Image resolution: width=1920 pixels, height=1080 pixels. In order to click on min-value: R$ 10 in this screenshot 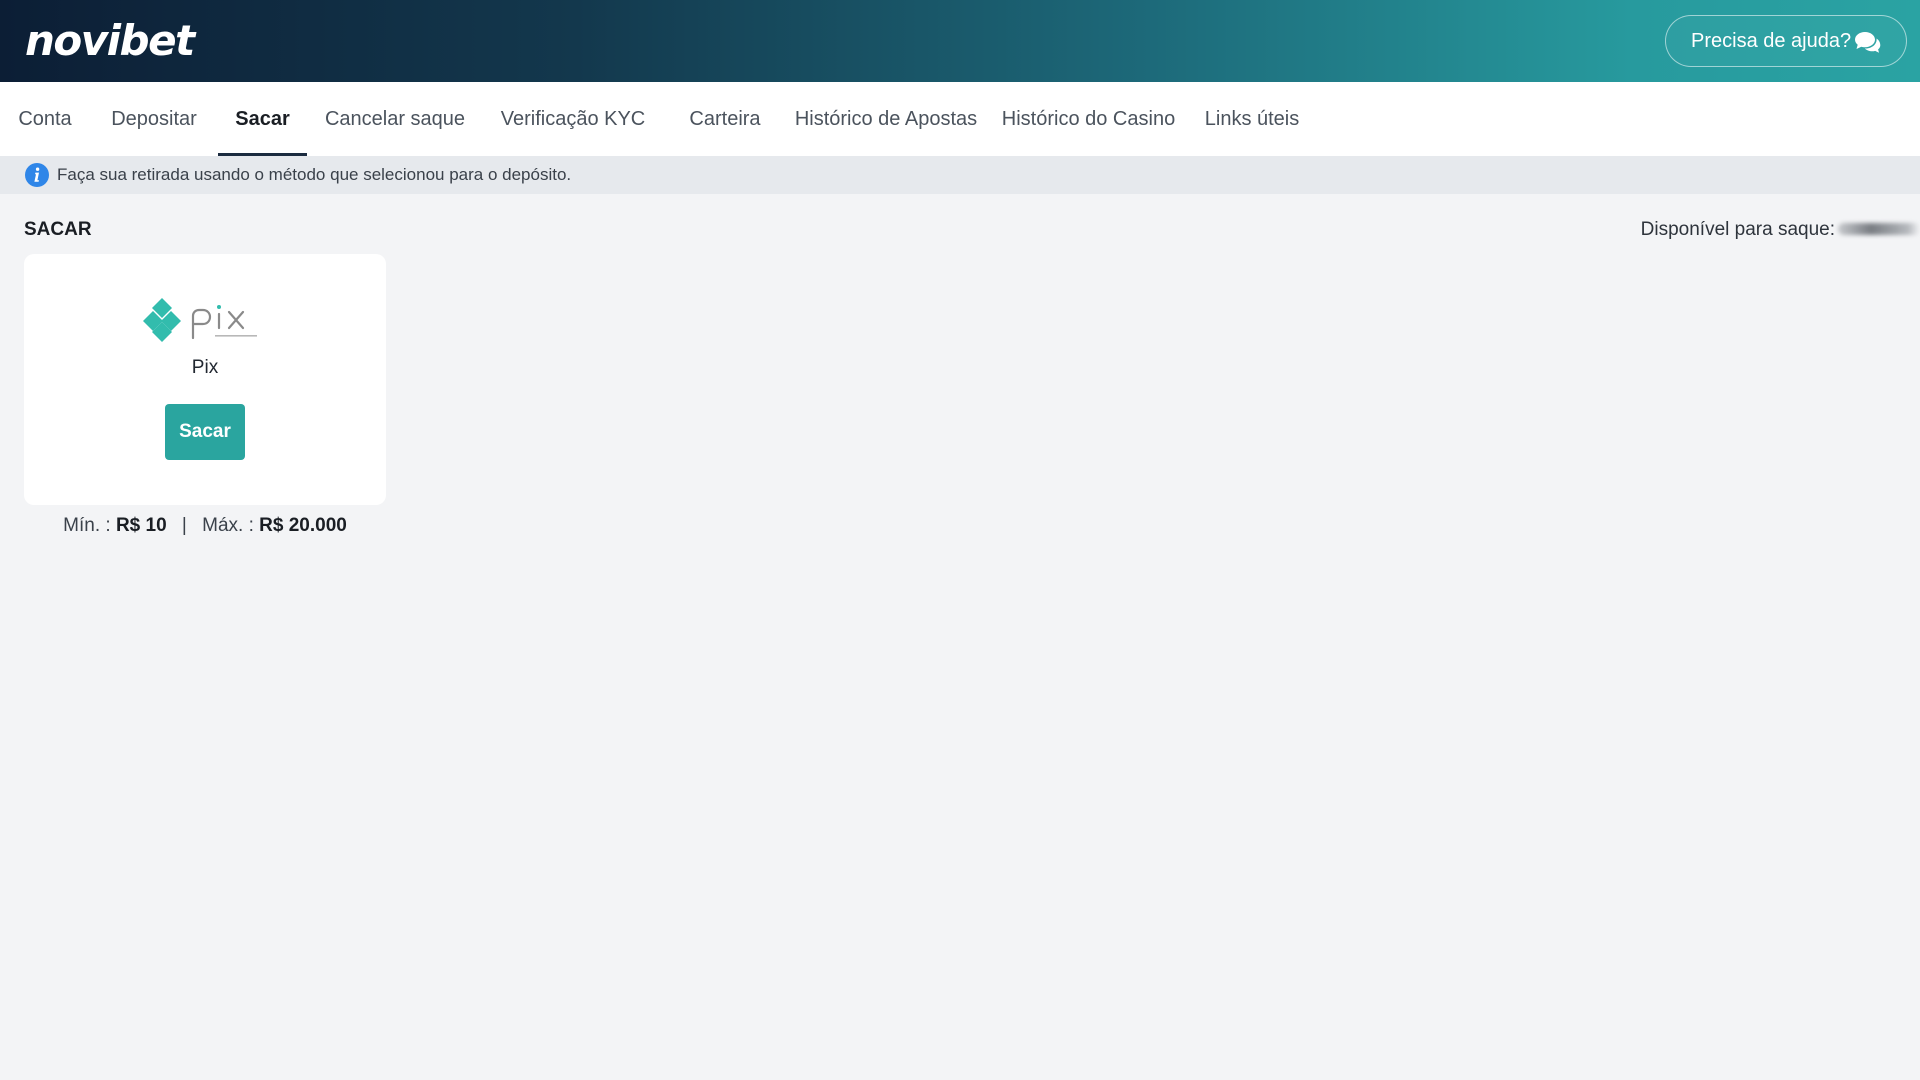, I will do `click(141, 525)`.